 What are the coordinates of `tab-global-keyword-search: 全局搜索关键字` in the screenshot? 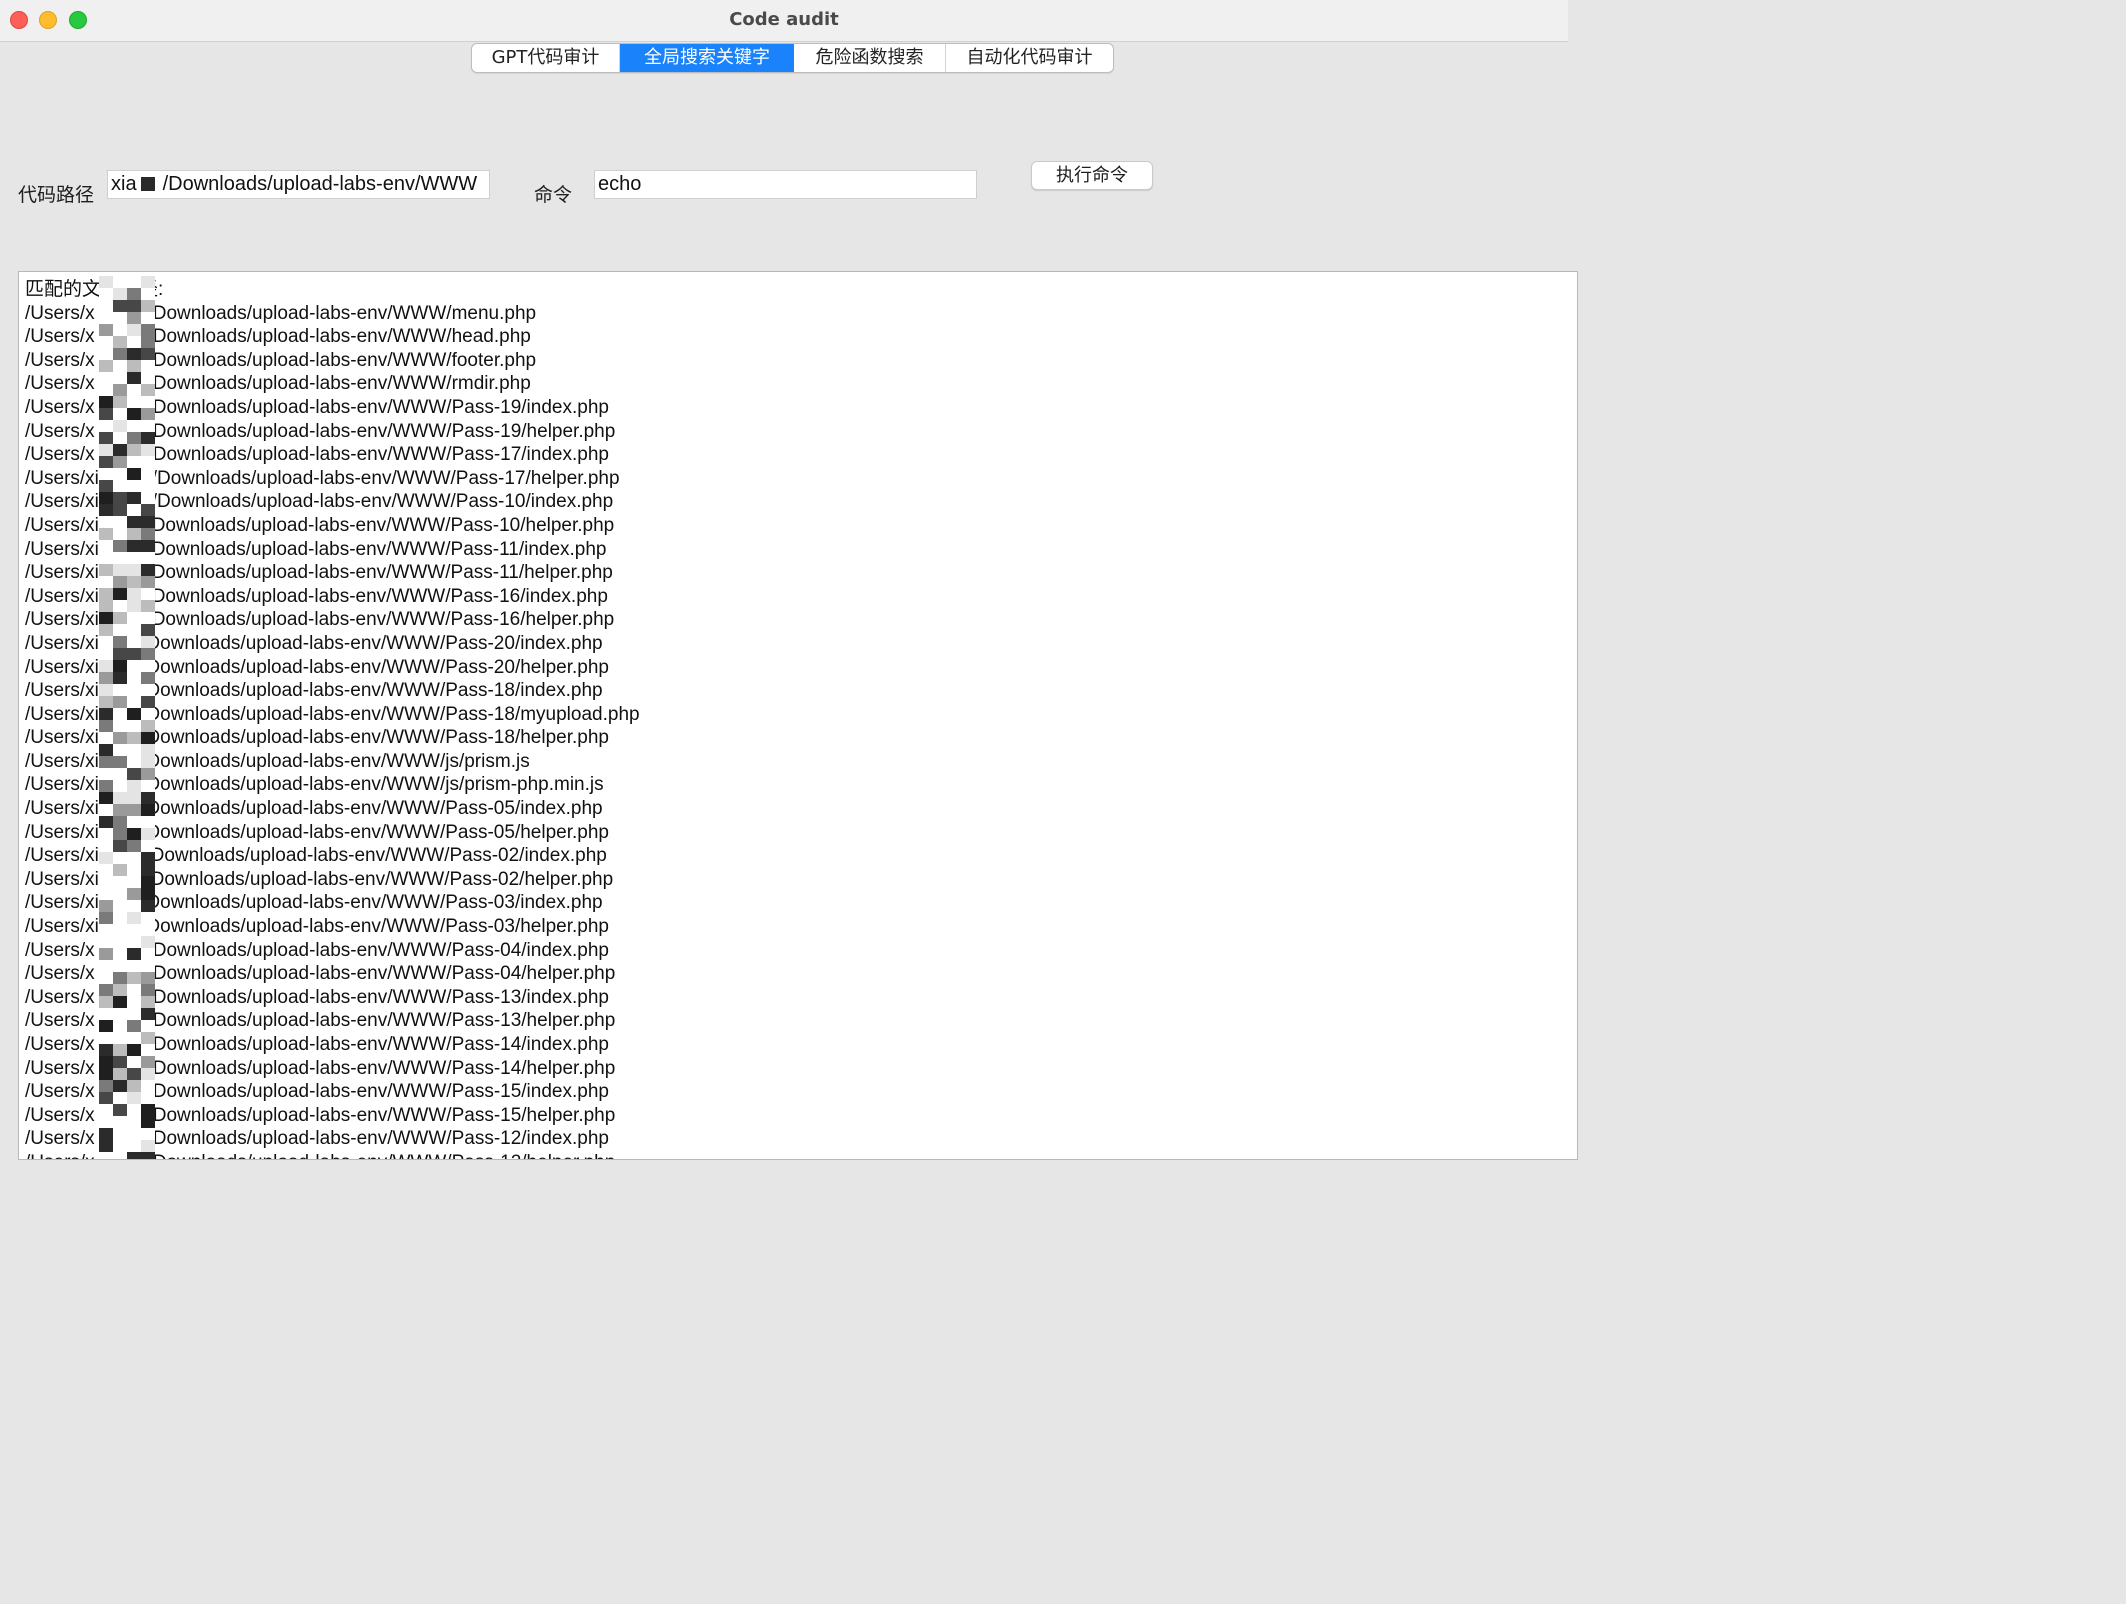 It's located at (707, 58).